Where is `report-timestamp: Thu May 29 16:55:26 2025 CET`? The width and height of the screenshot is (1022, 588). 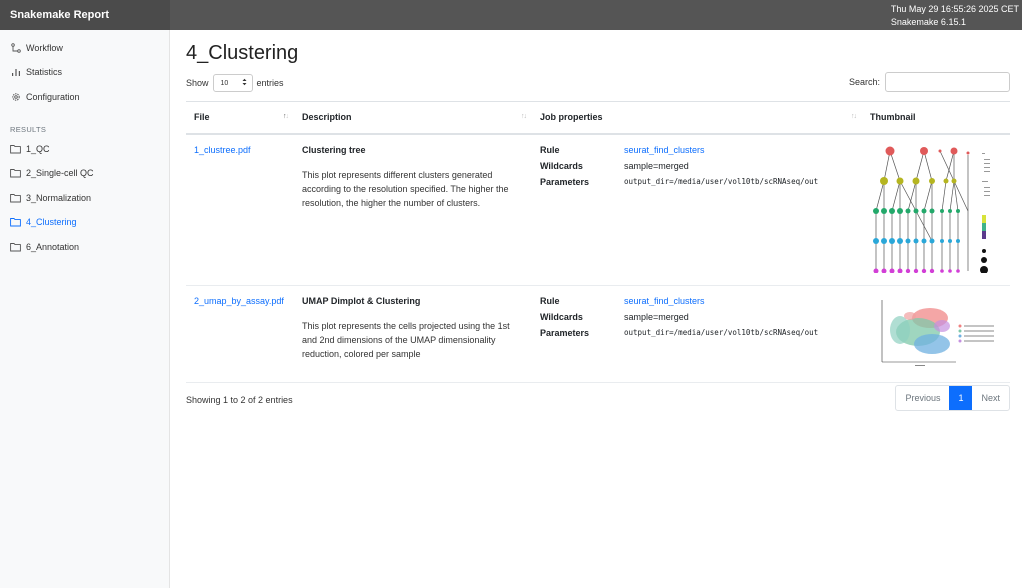
report-timestamp: Thu May 29 16:55:26 2025 CET is located at coordinates (954, 9).